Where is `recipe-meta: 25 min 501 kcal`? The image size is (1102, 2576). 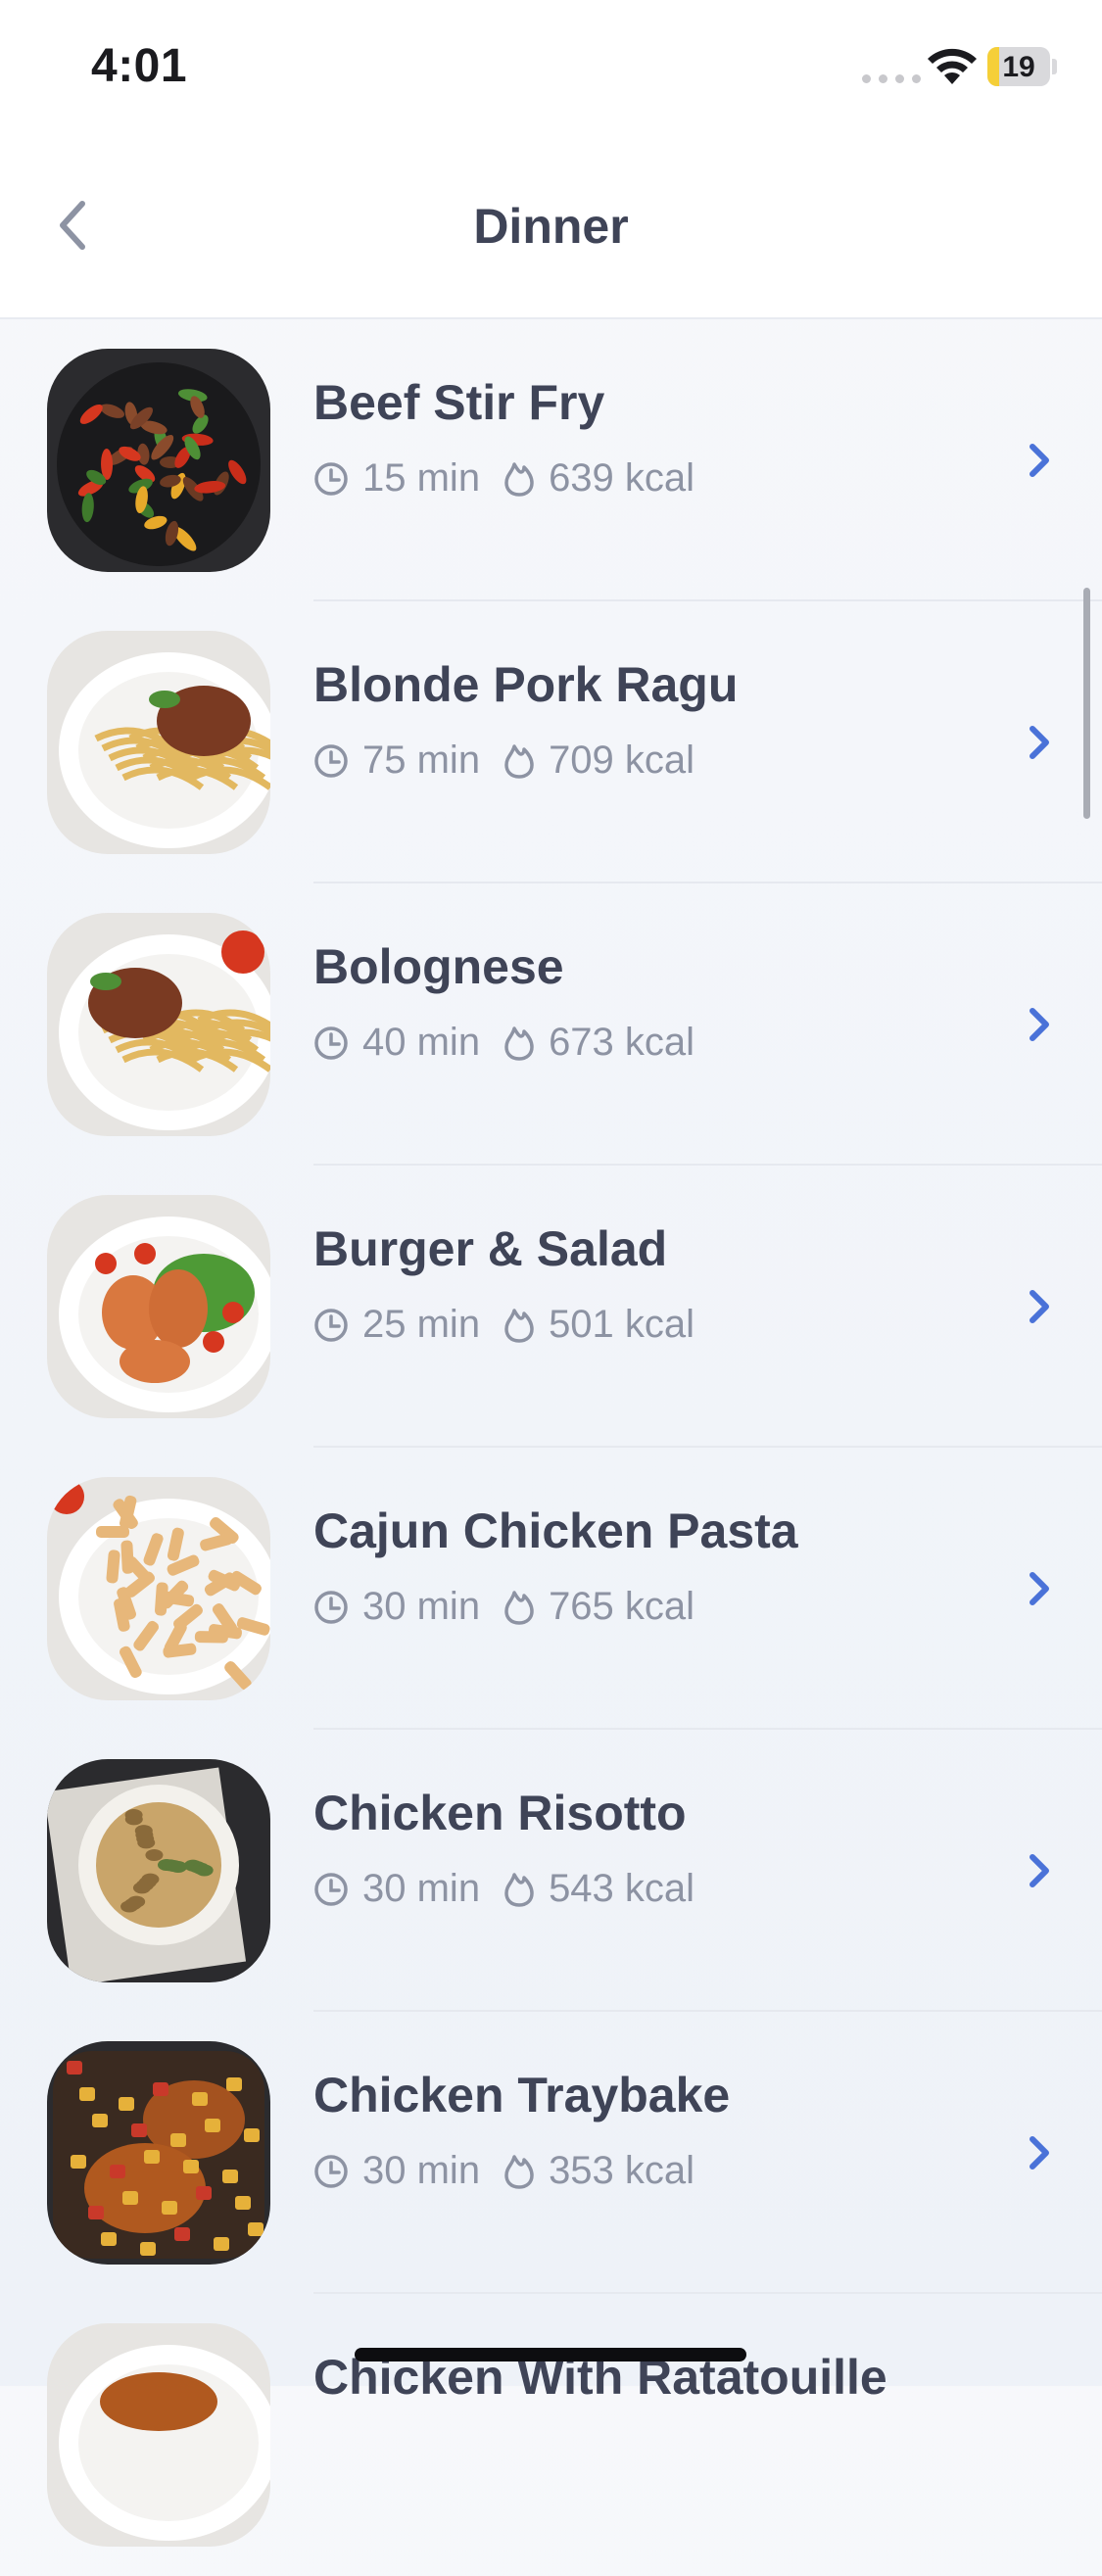 recipe-meta: 25 min 501 kcal is located at coordinates (504, 1325).